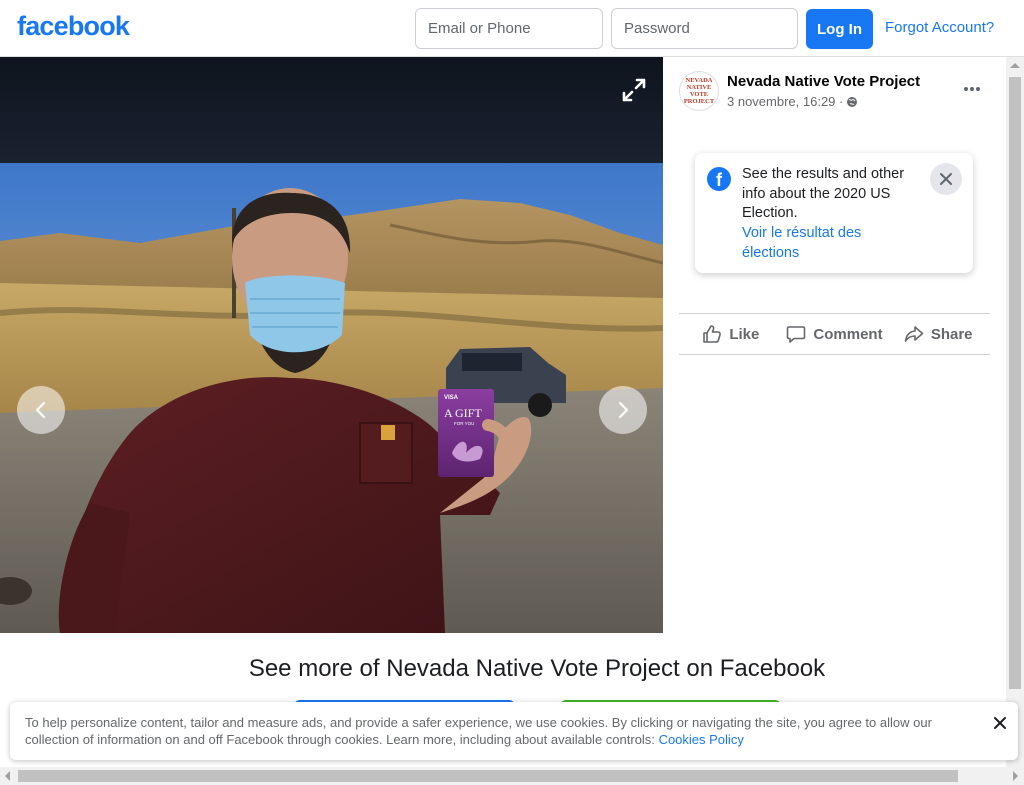 The width and height of the screenshot is (1024, 785). I want to click on chevron-right-icon, so click(623, 410).